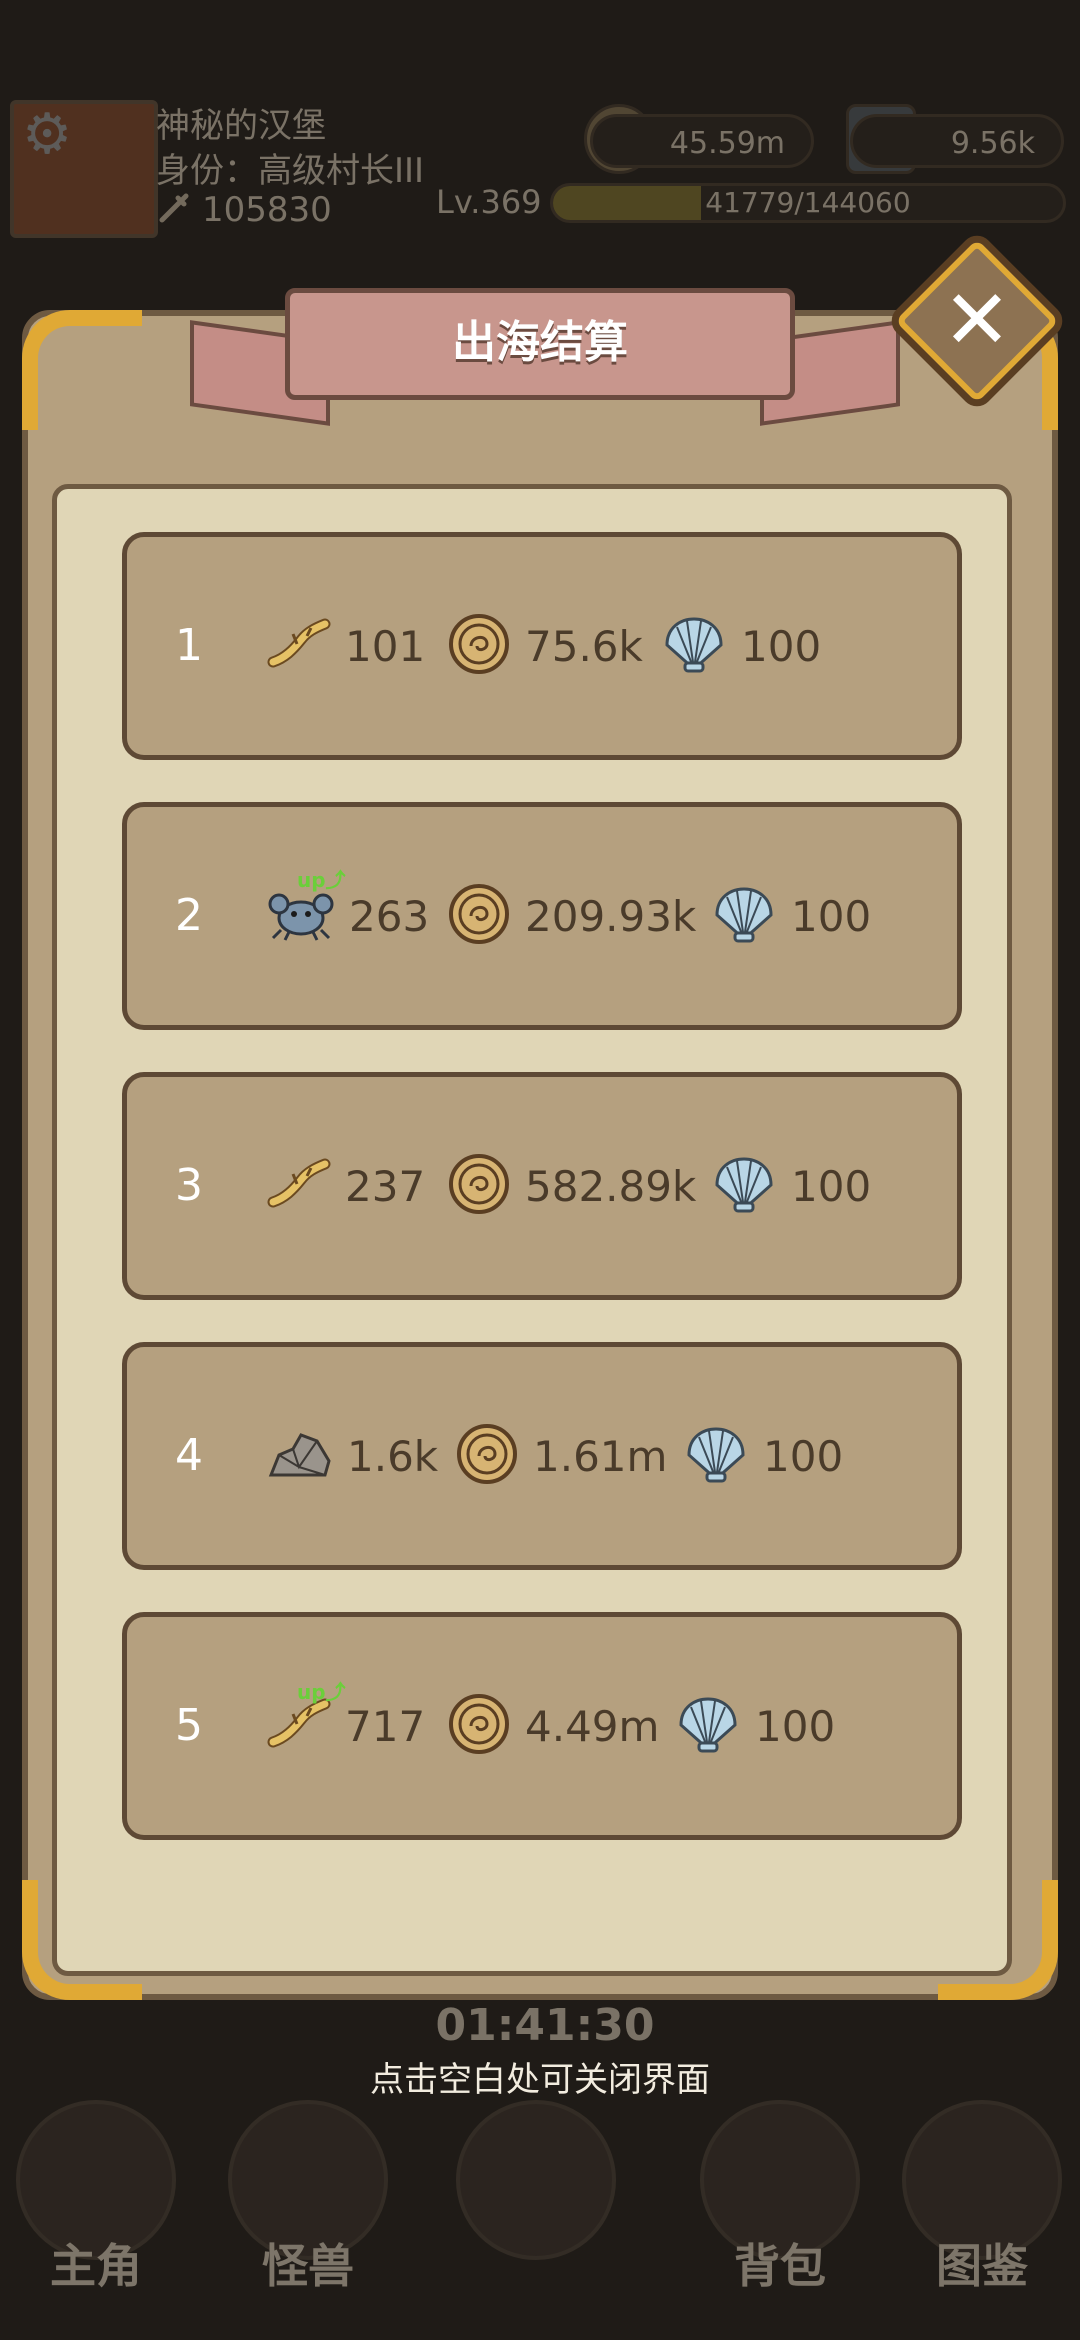 This screenshot has height=2340, width=1080. I want to click on row-number: 5, so click(189, 1725).